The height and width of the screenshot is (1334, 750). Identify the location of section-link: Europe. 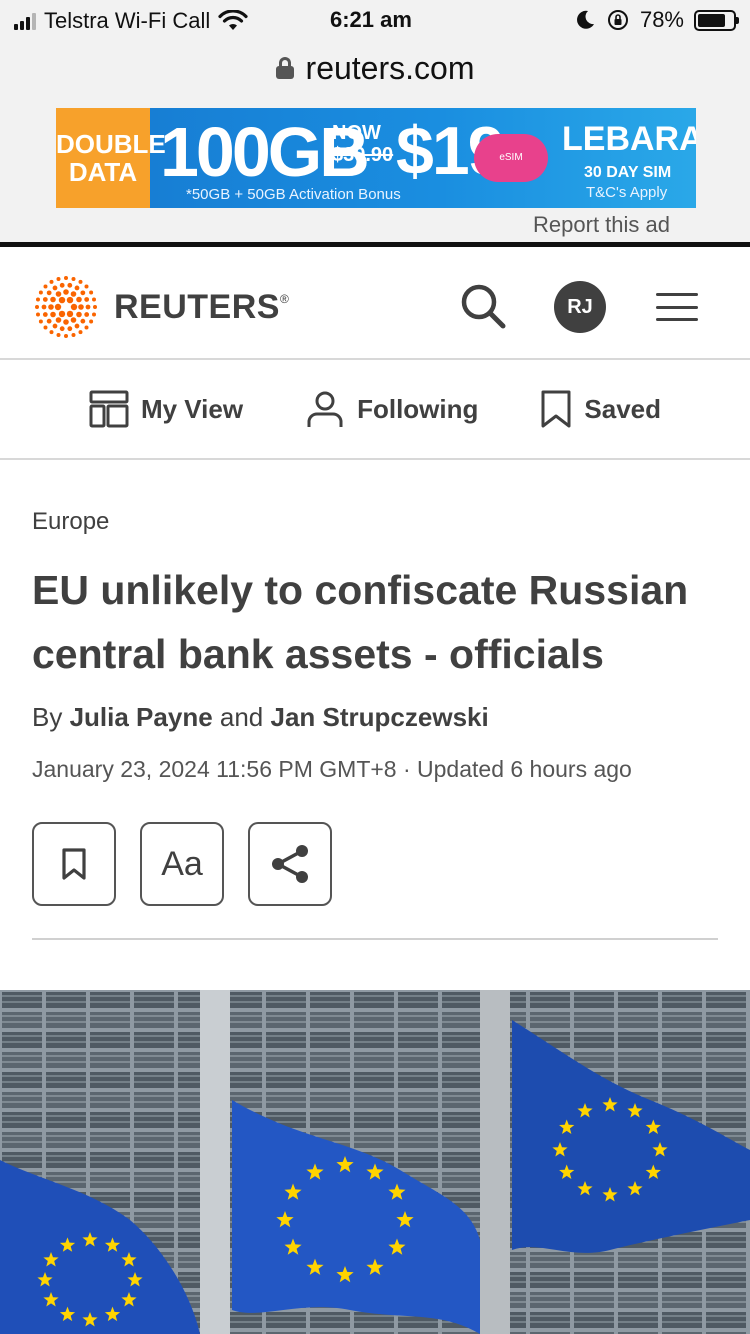
(70, 522).